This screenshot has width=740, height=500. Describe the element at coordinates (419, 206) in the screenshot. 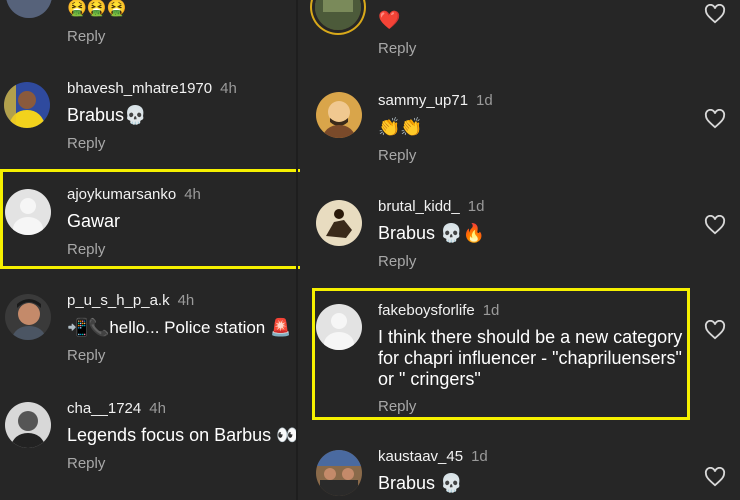

I see `username: brutal_kidd_` at that location.